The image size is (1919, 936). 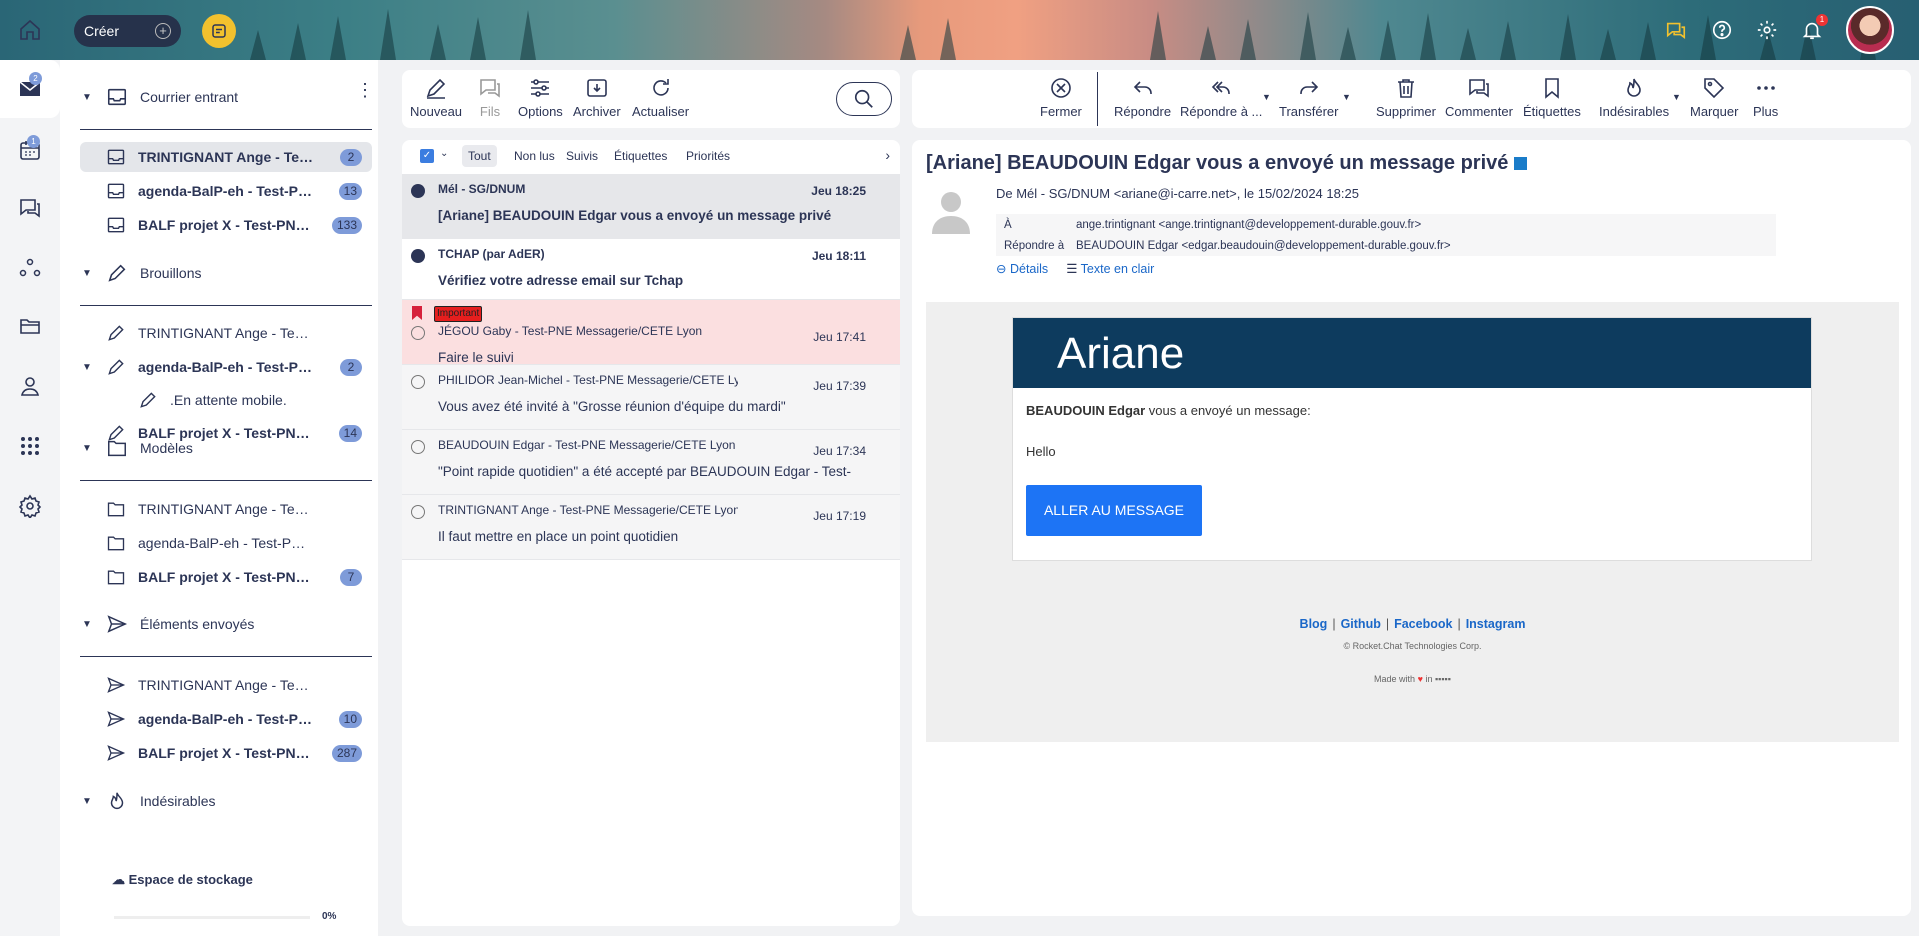 What do you see at coordinates (116, 719) in the screenshot?
I see `send-icon` at bounding box center [116, 719].